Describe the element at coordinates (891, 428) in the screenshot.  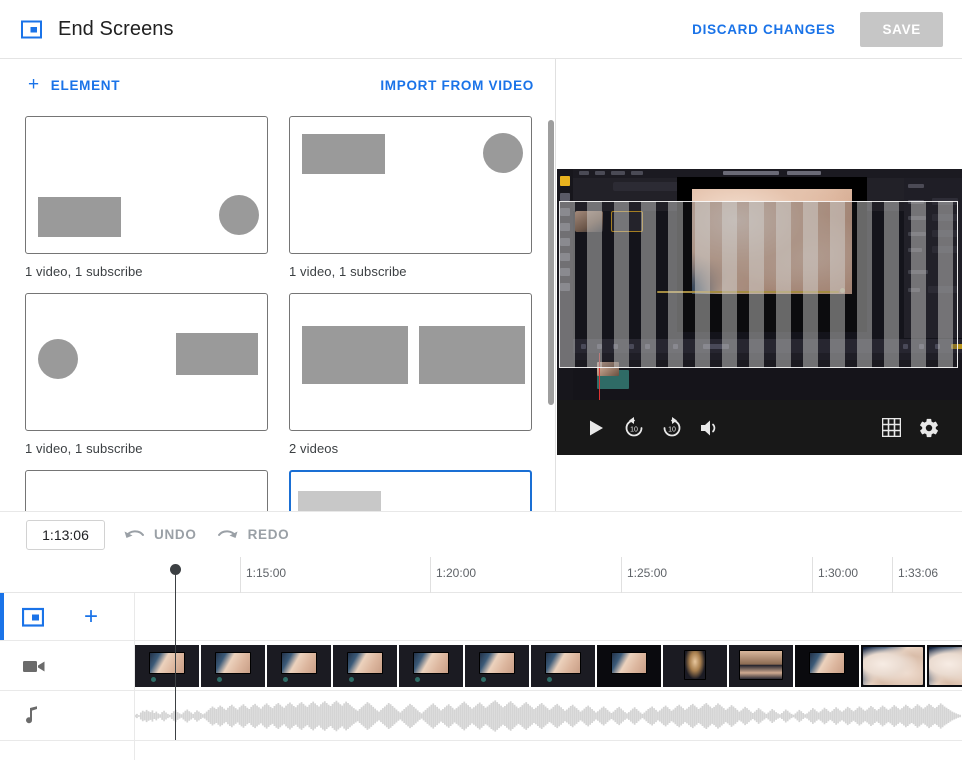
I see `grid-button` at that location.